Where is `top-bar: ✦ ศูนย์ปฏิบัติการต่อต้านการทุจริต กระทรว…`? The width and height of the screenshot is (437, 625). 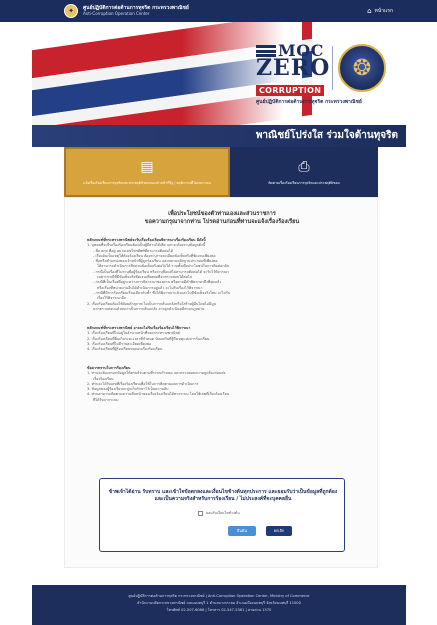 top-bar: ✦ ศูนย์ปฏิบัติการต่อต้านการทุจริต กระทรว… is located at coordinates (218, 11).